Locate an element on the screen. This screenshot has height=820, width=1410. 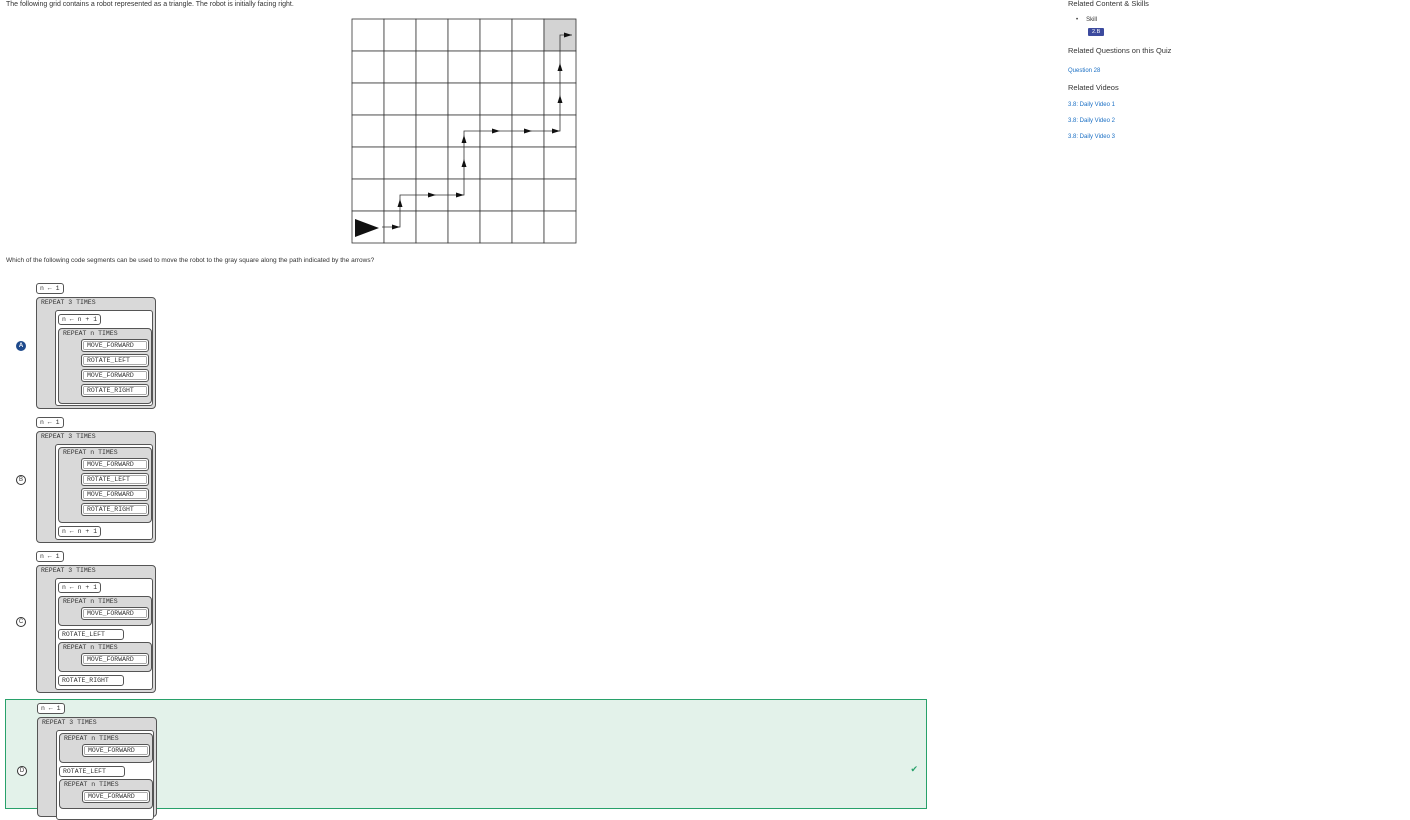
video-link: 3.8: Daily Video 1 is located at coordinates (1091, 105).